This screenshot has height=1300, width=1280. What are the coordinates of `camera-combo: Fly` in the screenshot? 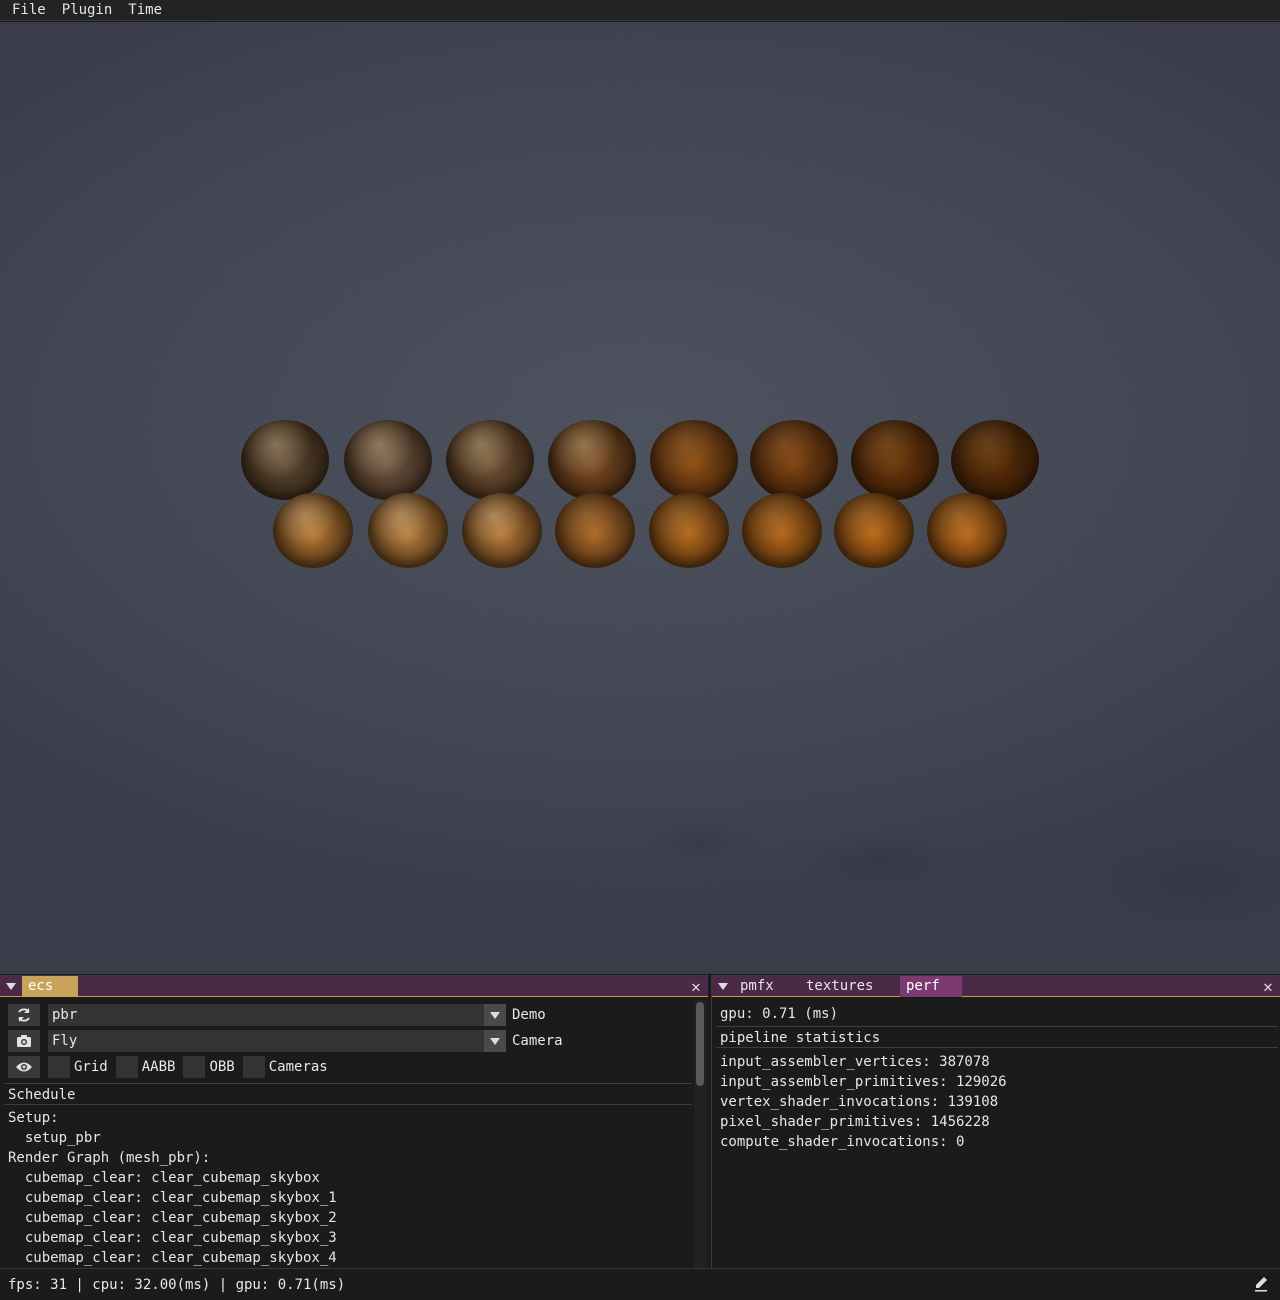 It's located at (277, 1041).